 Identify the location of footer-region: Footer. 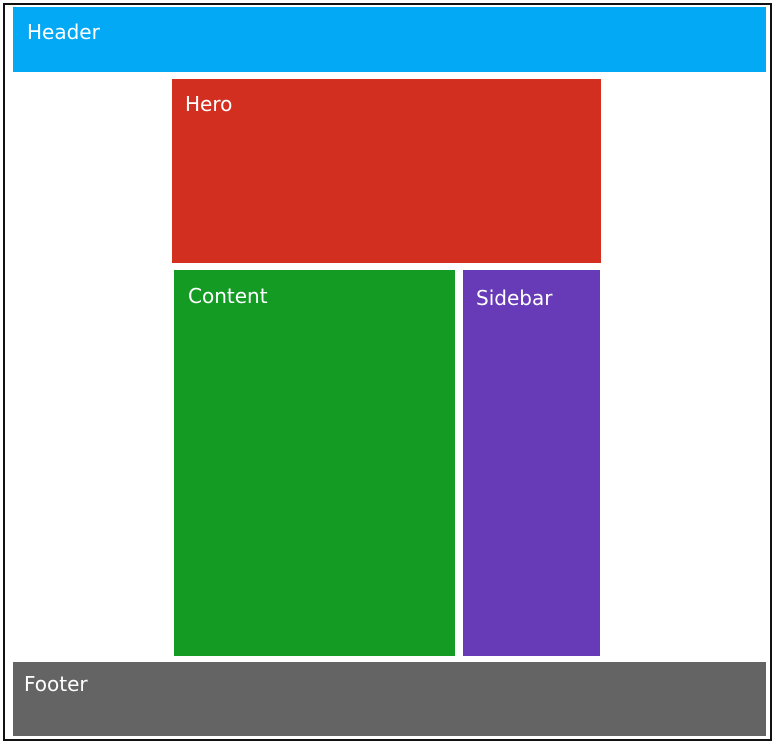
(389, 699).